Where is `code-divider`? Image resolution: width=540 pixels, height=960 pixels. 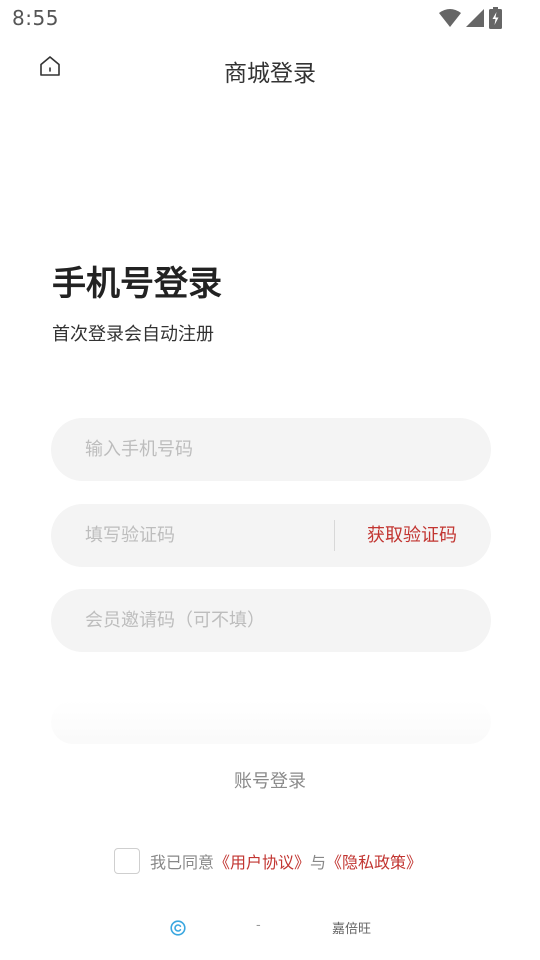 code-divider is located at coordinates (334, 535).